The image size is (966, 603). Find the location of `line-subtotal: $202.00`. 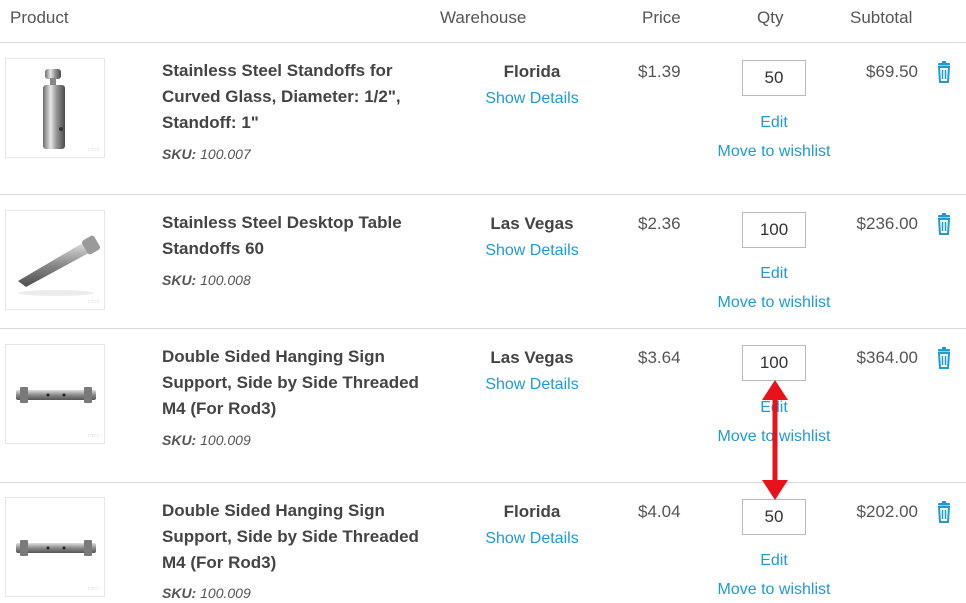

line-subtotal: $202.00 is located at coordinates (887, 511).